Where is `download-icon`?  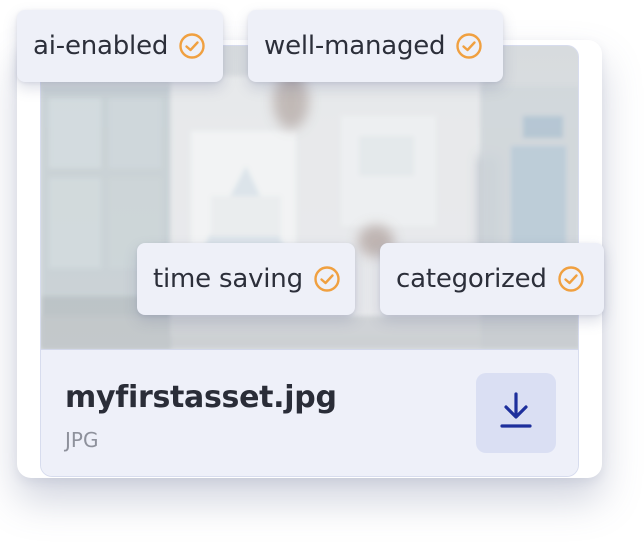
download-icon is located at coordinates (516, 413).